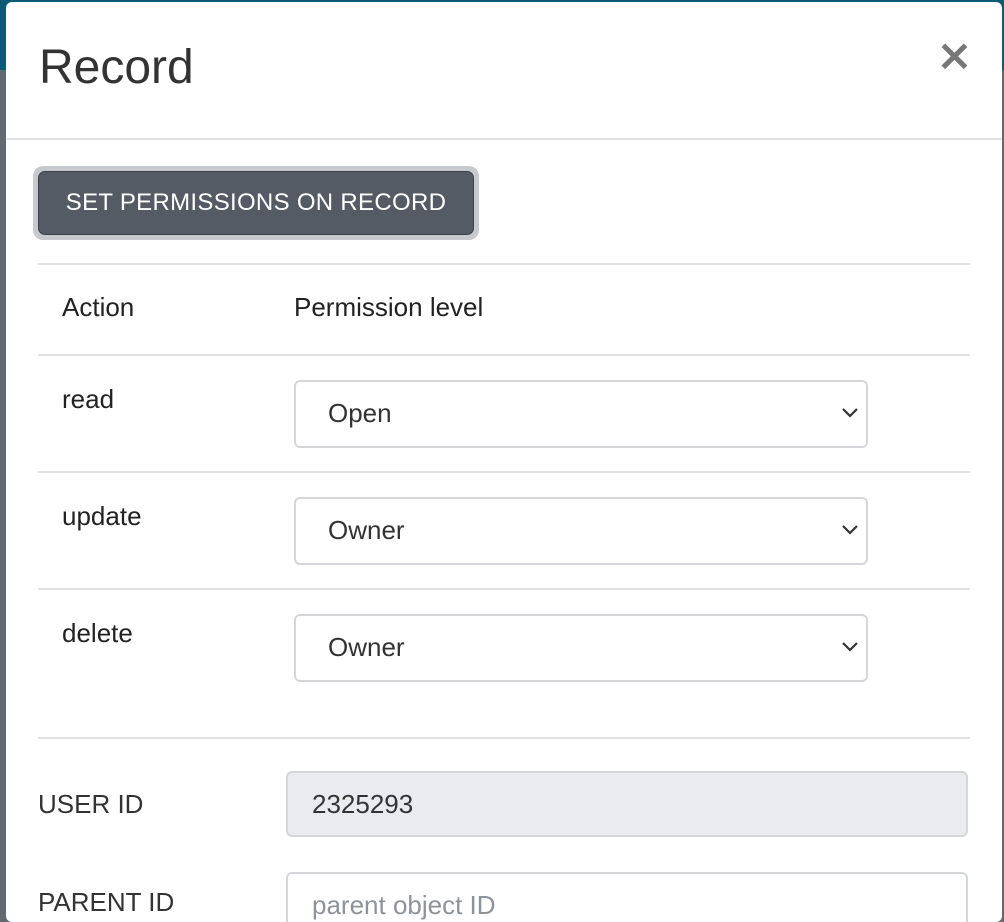 This screenshot has width=1004, height=922. Describe the element at coordinates (581, 531) in the screenshot. I see `permission-select-update: Owner` at that location.